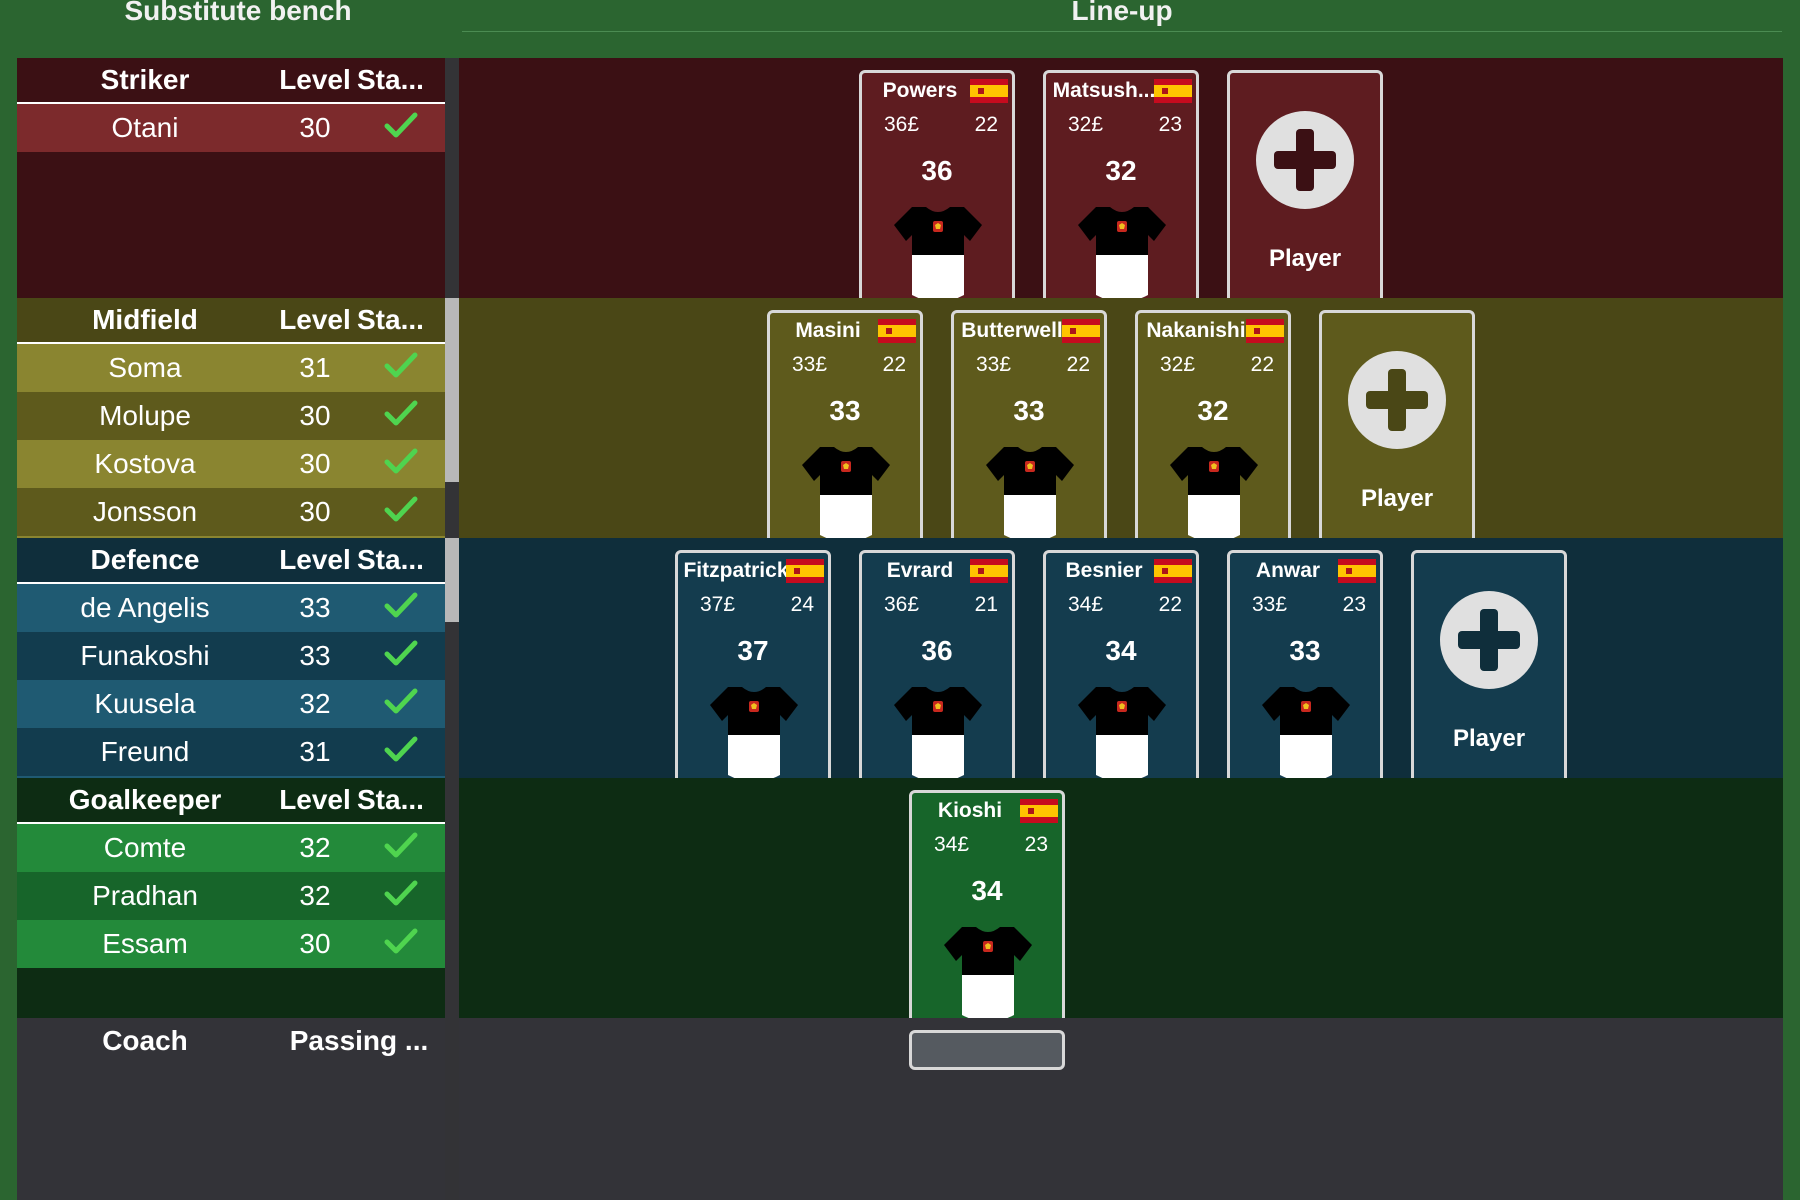  What do you see at coordinates (145, 511) in the screenshot?
I see `player-name: Jonsson` at bounding box center [145, 511].